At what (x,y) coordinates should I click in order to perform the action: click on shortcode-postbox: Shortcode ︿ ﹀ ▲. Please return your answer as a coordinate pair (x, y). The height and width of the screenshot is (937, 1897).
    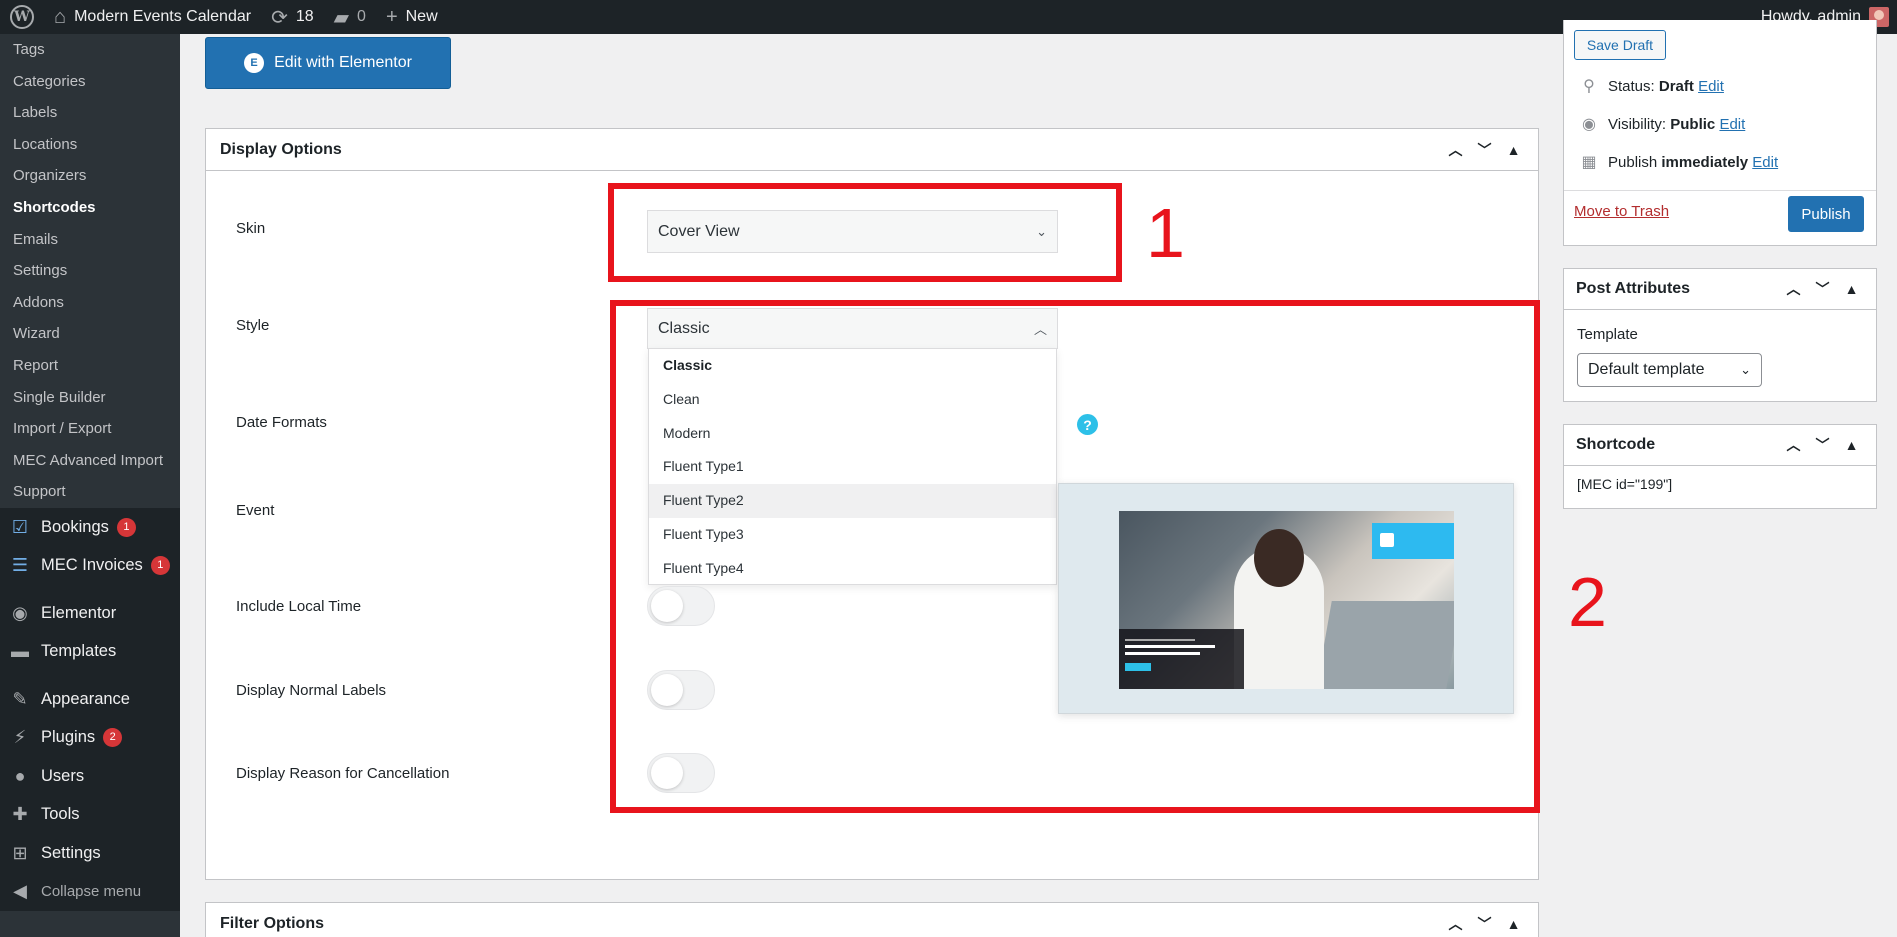
    Looking at the image, I should click on (1720, 466).